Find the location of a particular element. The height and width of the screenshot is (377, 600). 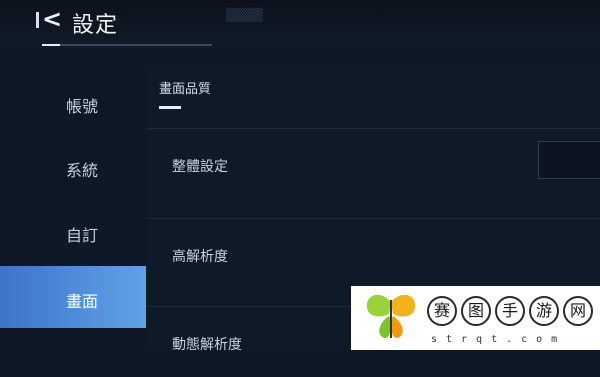

setting-label: 動態解析度 is located at coordinates (207, 345).